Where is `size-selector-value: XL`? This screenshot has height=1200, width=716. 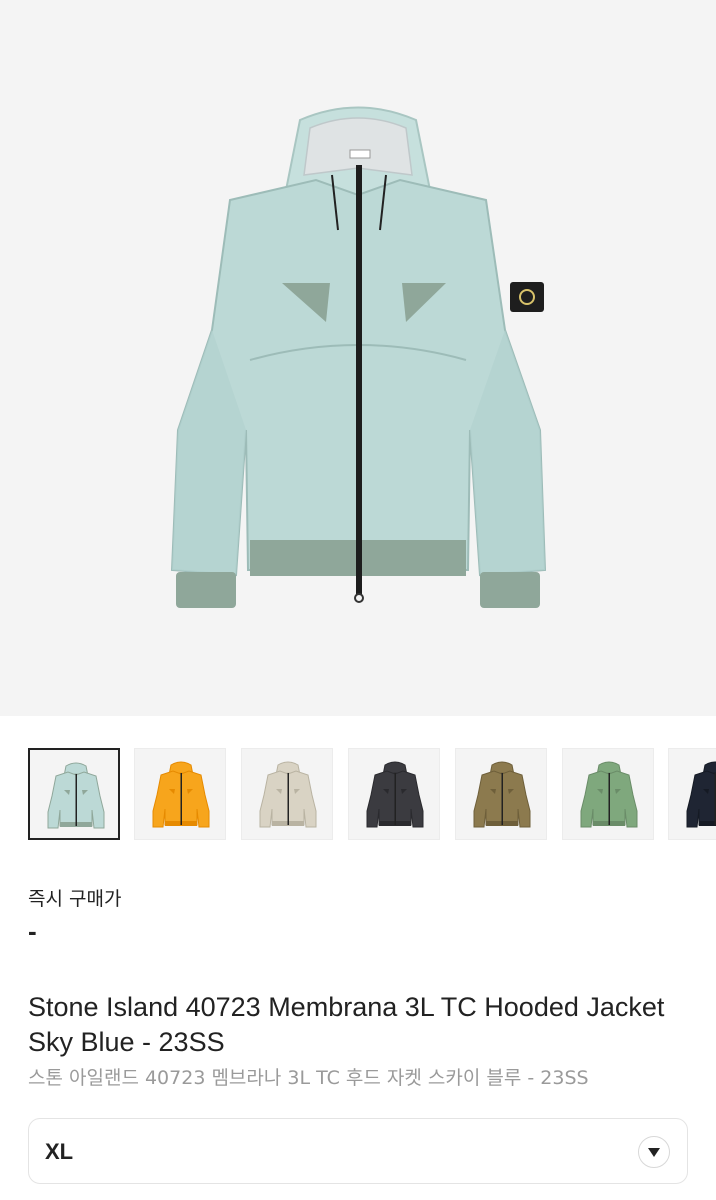
size-selector-value: XL is located at coordinates (59, 1151).